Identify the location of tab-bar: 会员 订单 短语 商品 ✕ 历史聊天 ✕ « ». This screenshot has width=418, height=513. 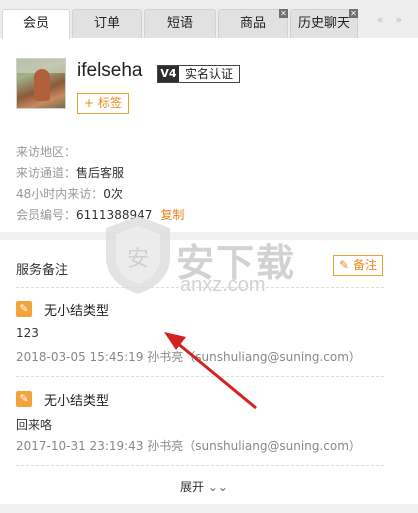
(209, 19).